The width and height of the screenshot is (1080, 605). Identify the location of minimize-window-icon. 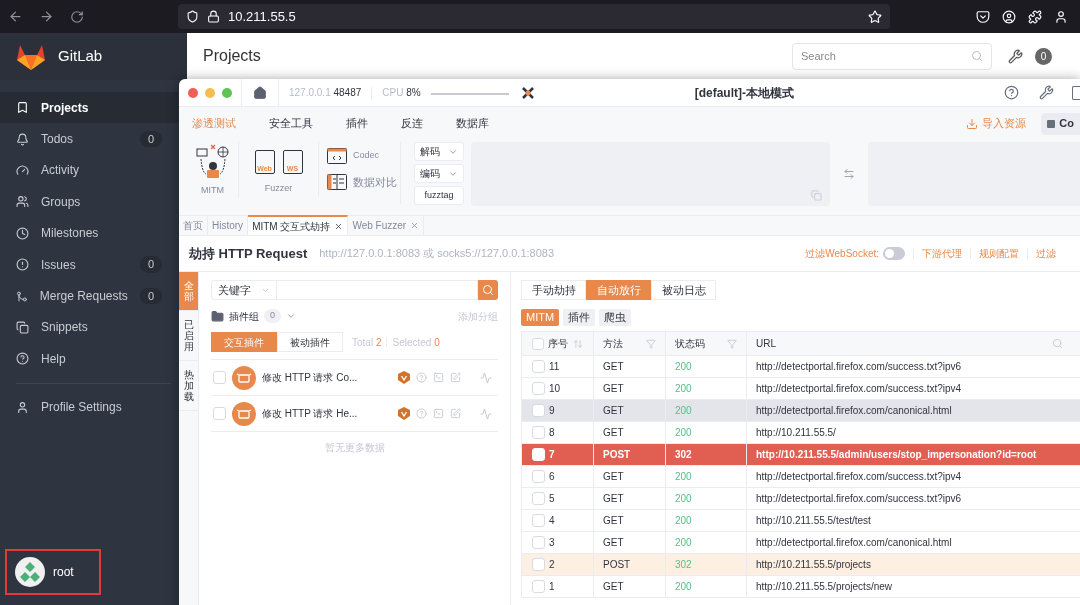
(210, 92).